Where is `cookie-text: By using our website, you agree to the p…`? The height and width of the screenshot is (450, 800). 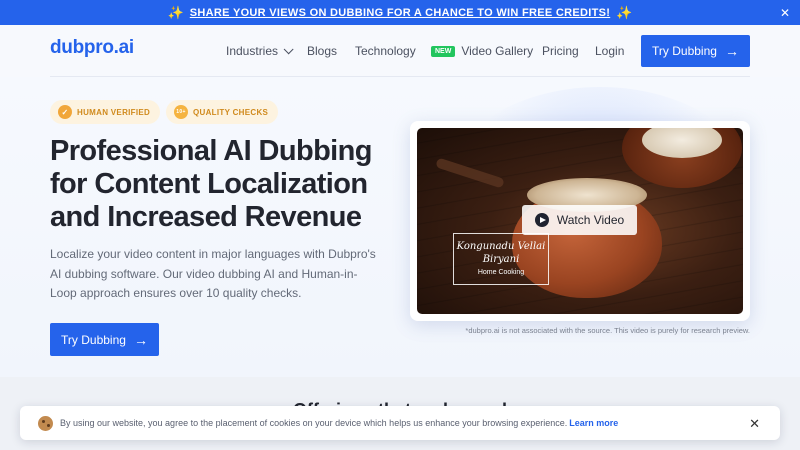
cookie-text: By using our website, you agree to the p… is located at coordinates (314, 423).